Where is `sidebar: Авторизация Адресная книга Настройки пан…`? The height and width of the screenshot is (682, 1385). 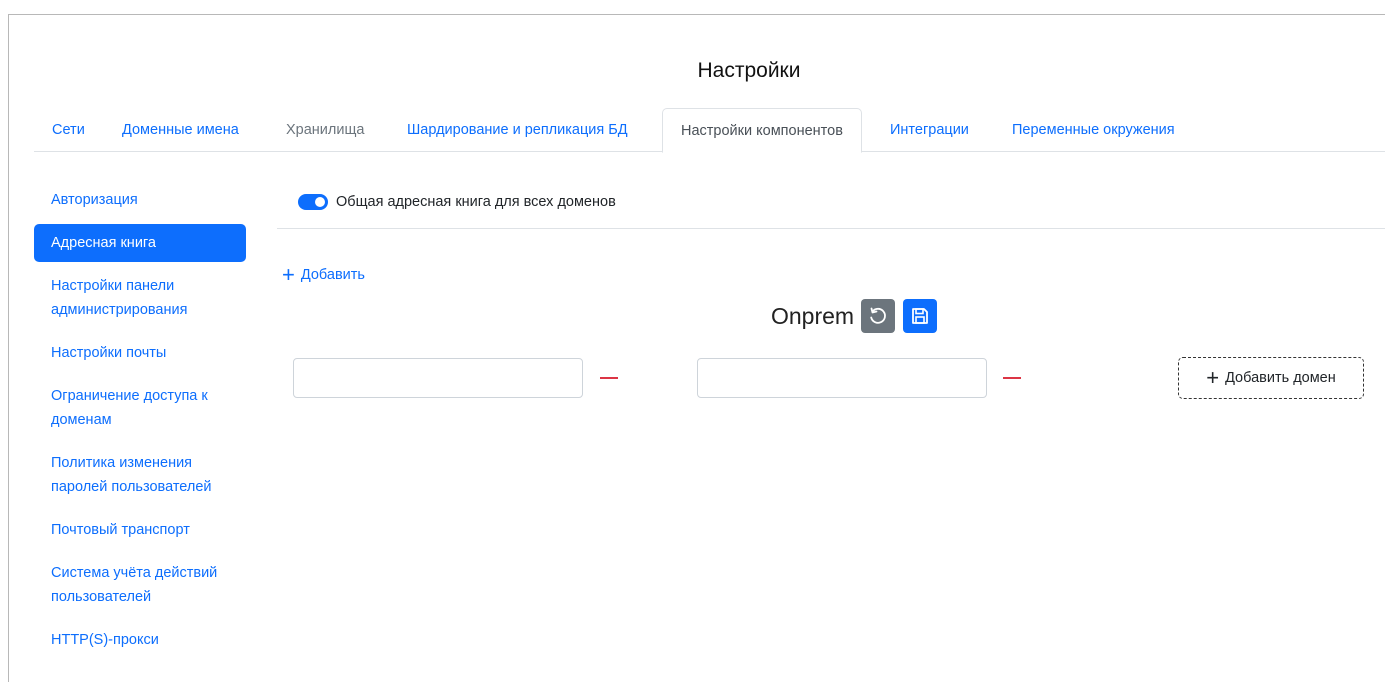
sidebar: Авторизация Адресная книга Настройки пан… is located at coordinates (140, 422).